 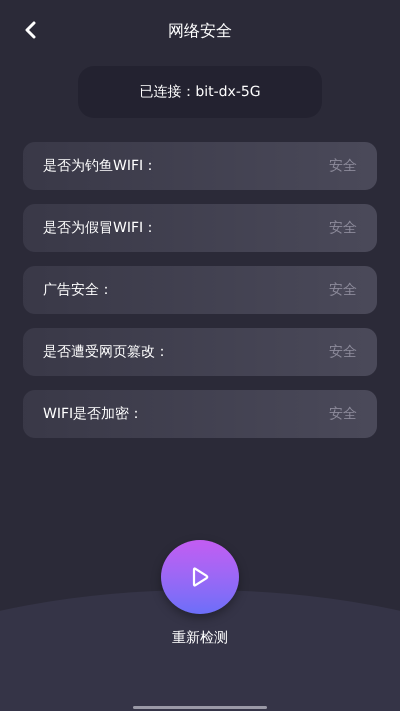 What do you see at coordinates (30, 30) in the screenshot?
I see `back-icon` at bounding box center [30, 30].